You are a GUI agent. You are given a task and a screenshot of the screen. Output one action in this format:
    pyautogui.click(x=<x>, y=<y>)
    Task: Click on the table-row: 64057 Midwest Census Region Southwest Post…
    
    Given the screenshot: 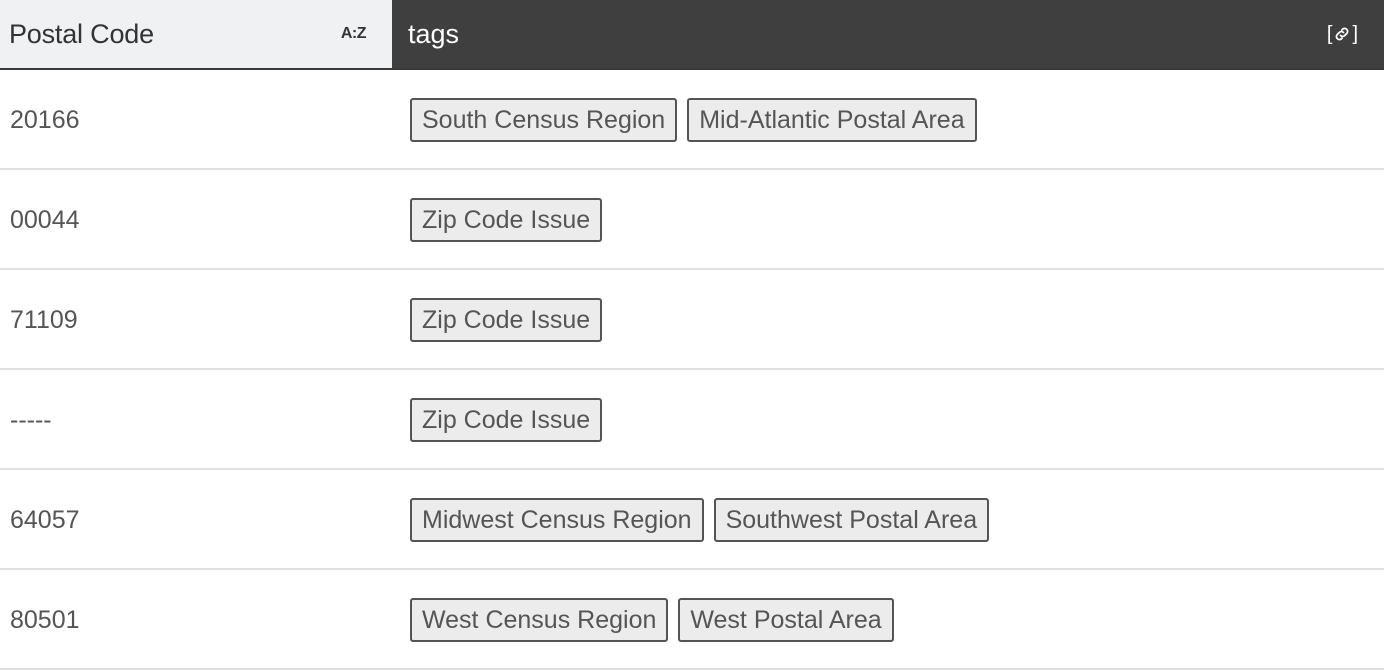 What is the action you would take?
    pyautogui.click(x=692, y=520)
    